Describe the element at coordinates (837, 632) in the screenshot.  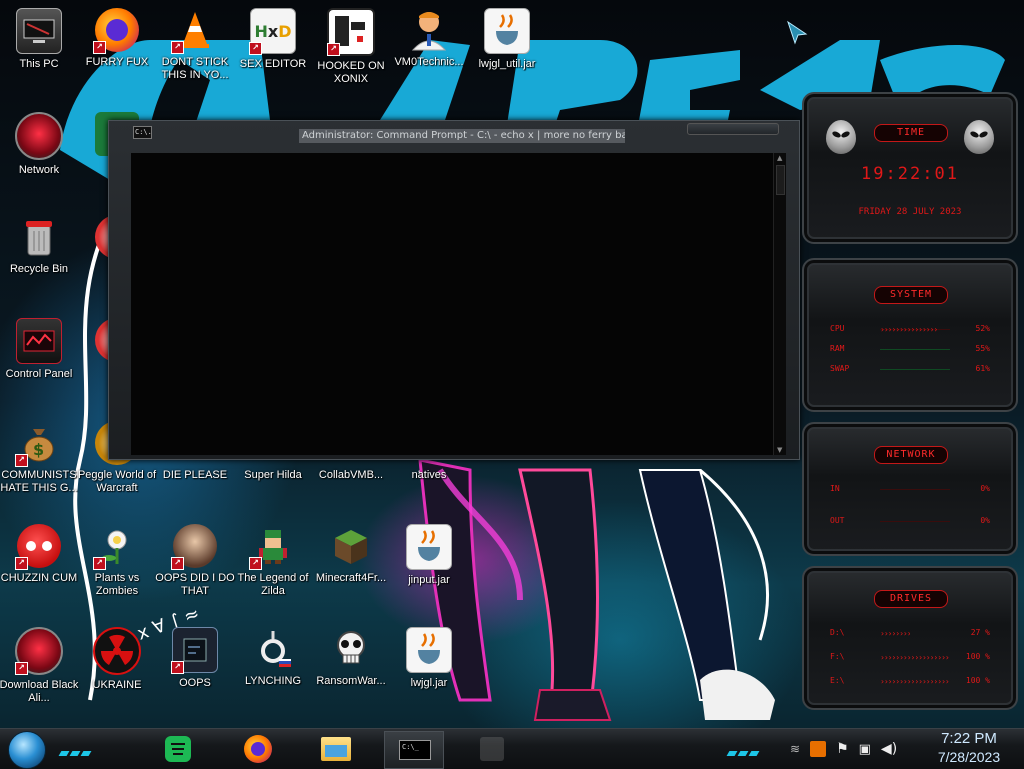
I see `drive-d-label: D:\` at that location.